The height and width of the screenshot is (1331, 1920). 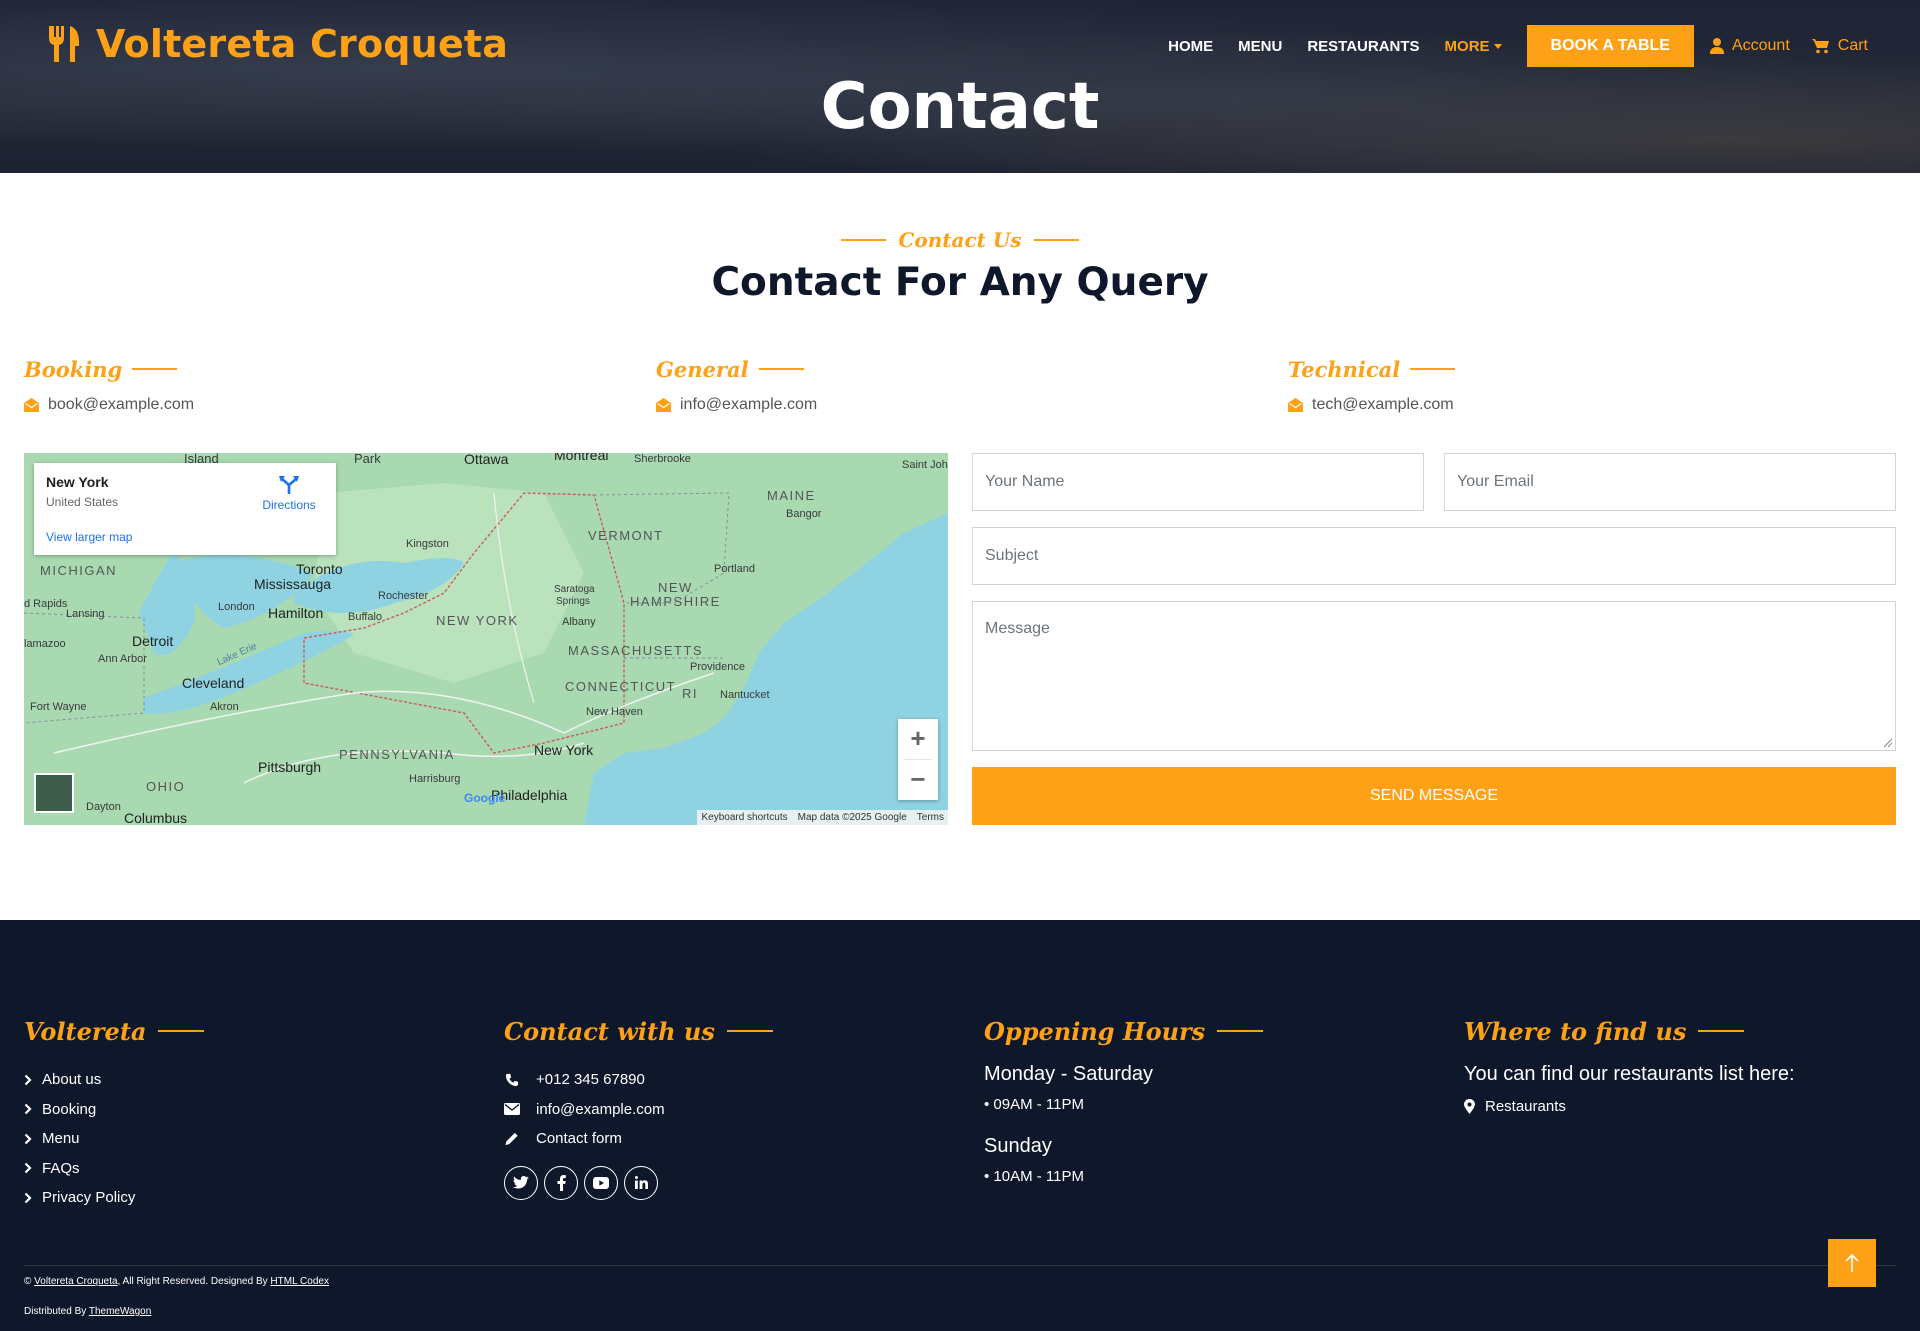 What do you see at coordinates (277, 44) in the screenshot?
I see `brand-logo: Voltereta Croqueta` at bounding box center [277, 44].